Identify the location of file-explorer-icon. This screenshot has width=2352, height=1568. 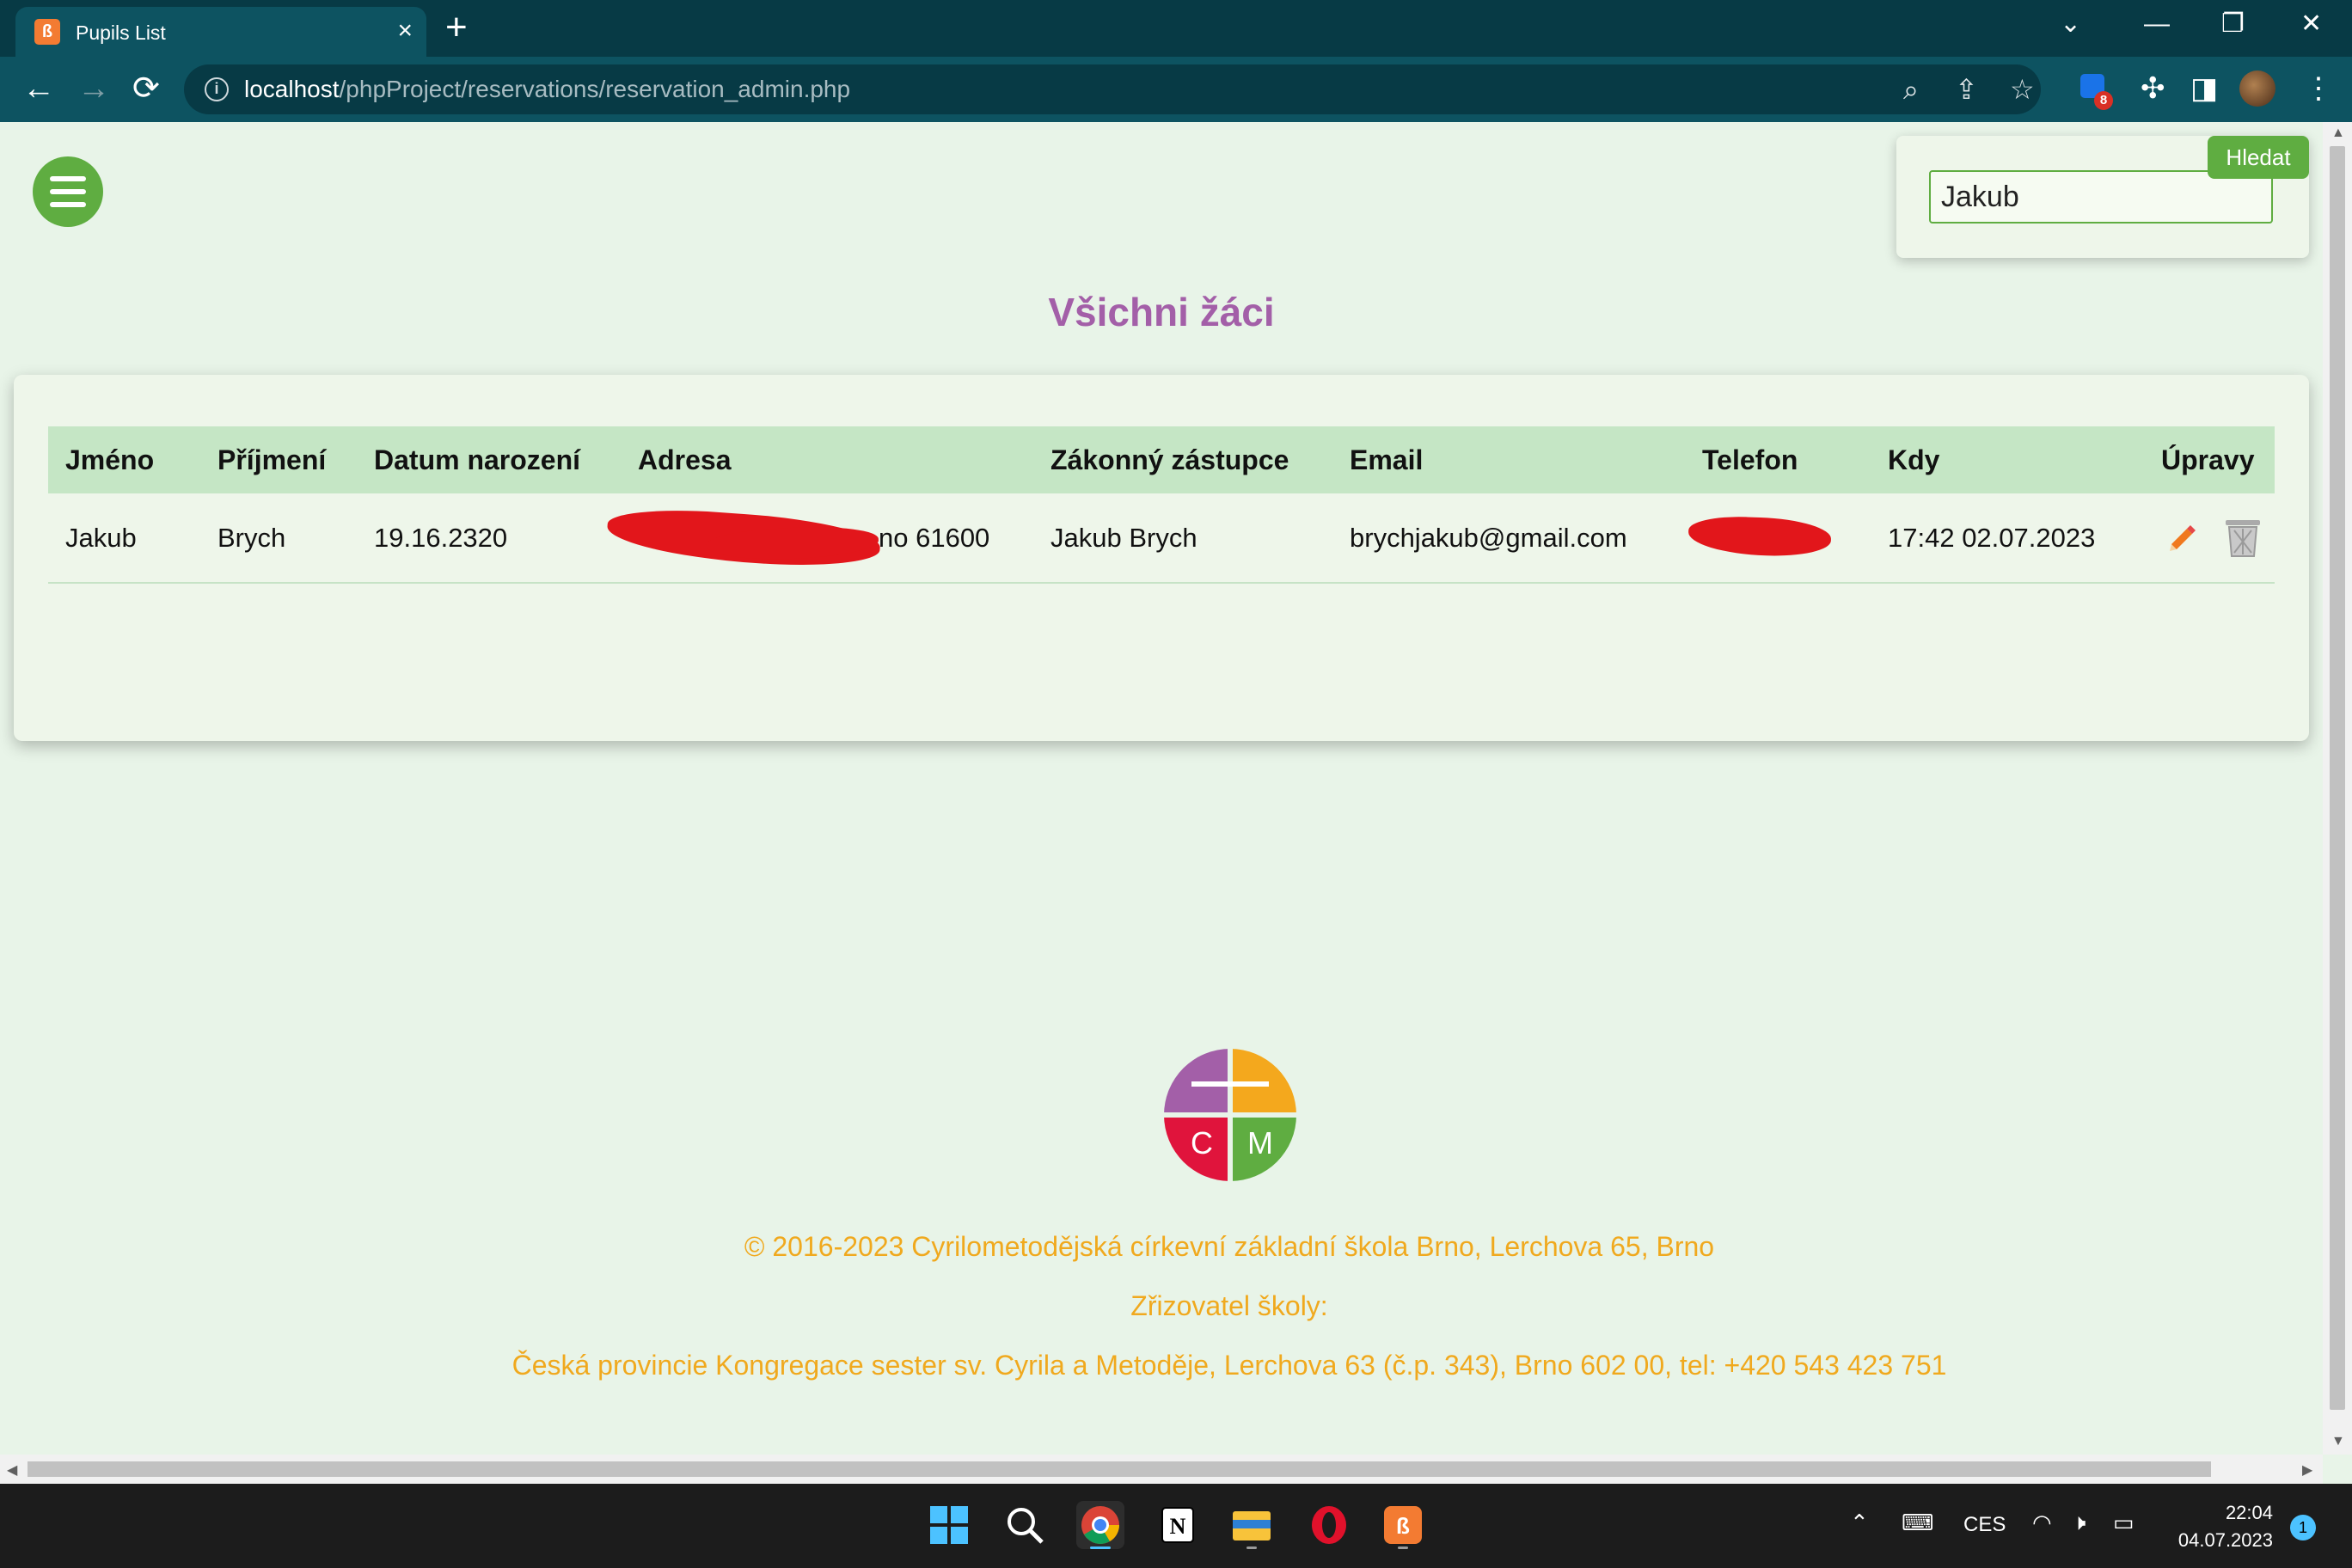
(1252, 1525).